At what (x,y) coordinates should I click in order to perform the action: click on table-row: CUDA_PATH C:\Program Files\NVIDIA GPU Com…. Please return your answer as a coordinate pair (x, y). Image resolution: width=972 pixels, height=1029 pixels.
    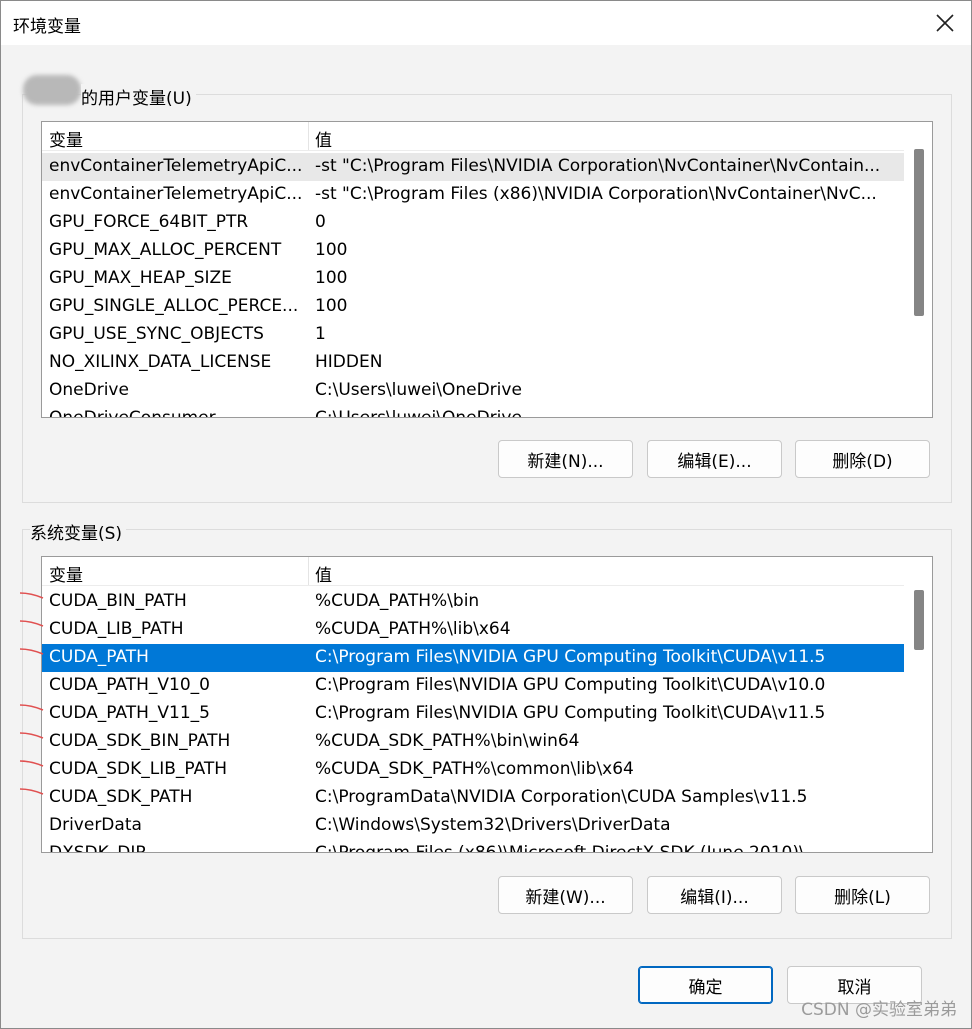
    Looking at the image, I should click on (473, 658).